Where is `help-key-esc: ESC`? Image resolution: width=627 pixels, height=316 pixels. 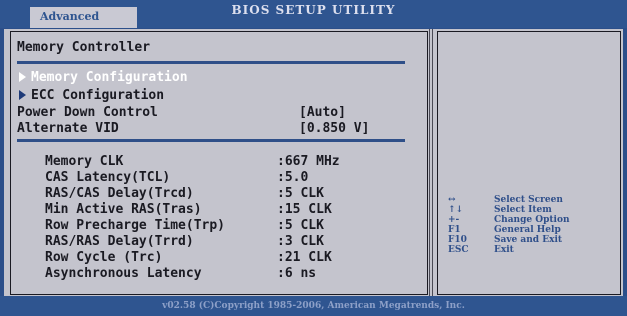
help-key-esc: ESC is located at coordinates (458, 250).